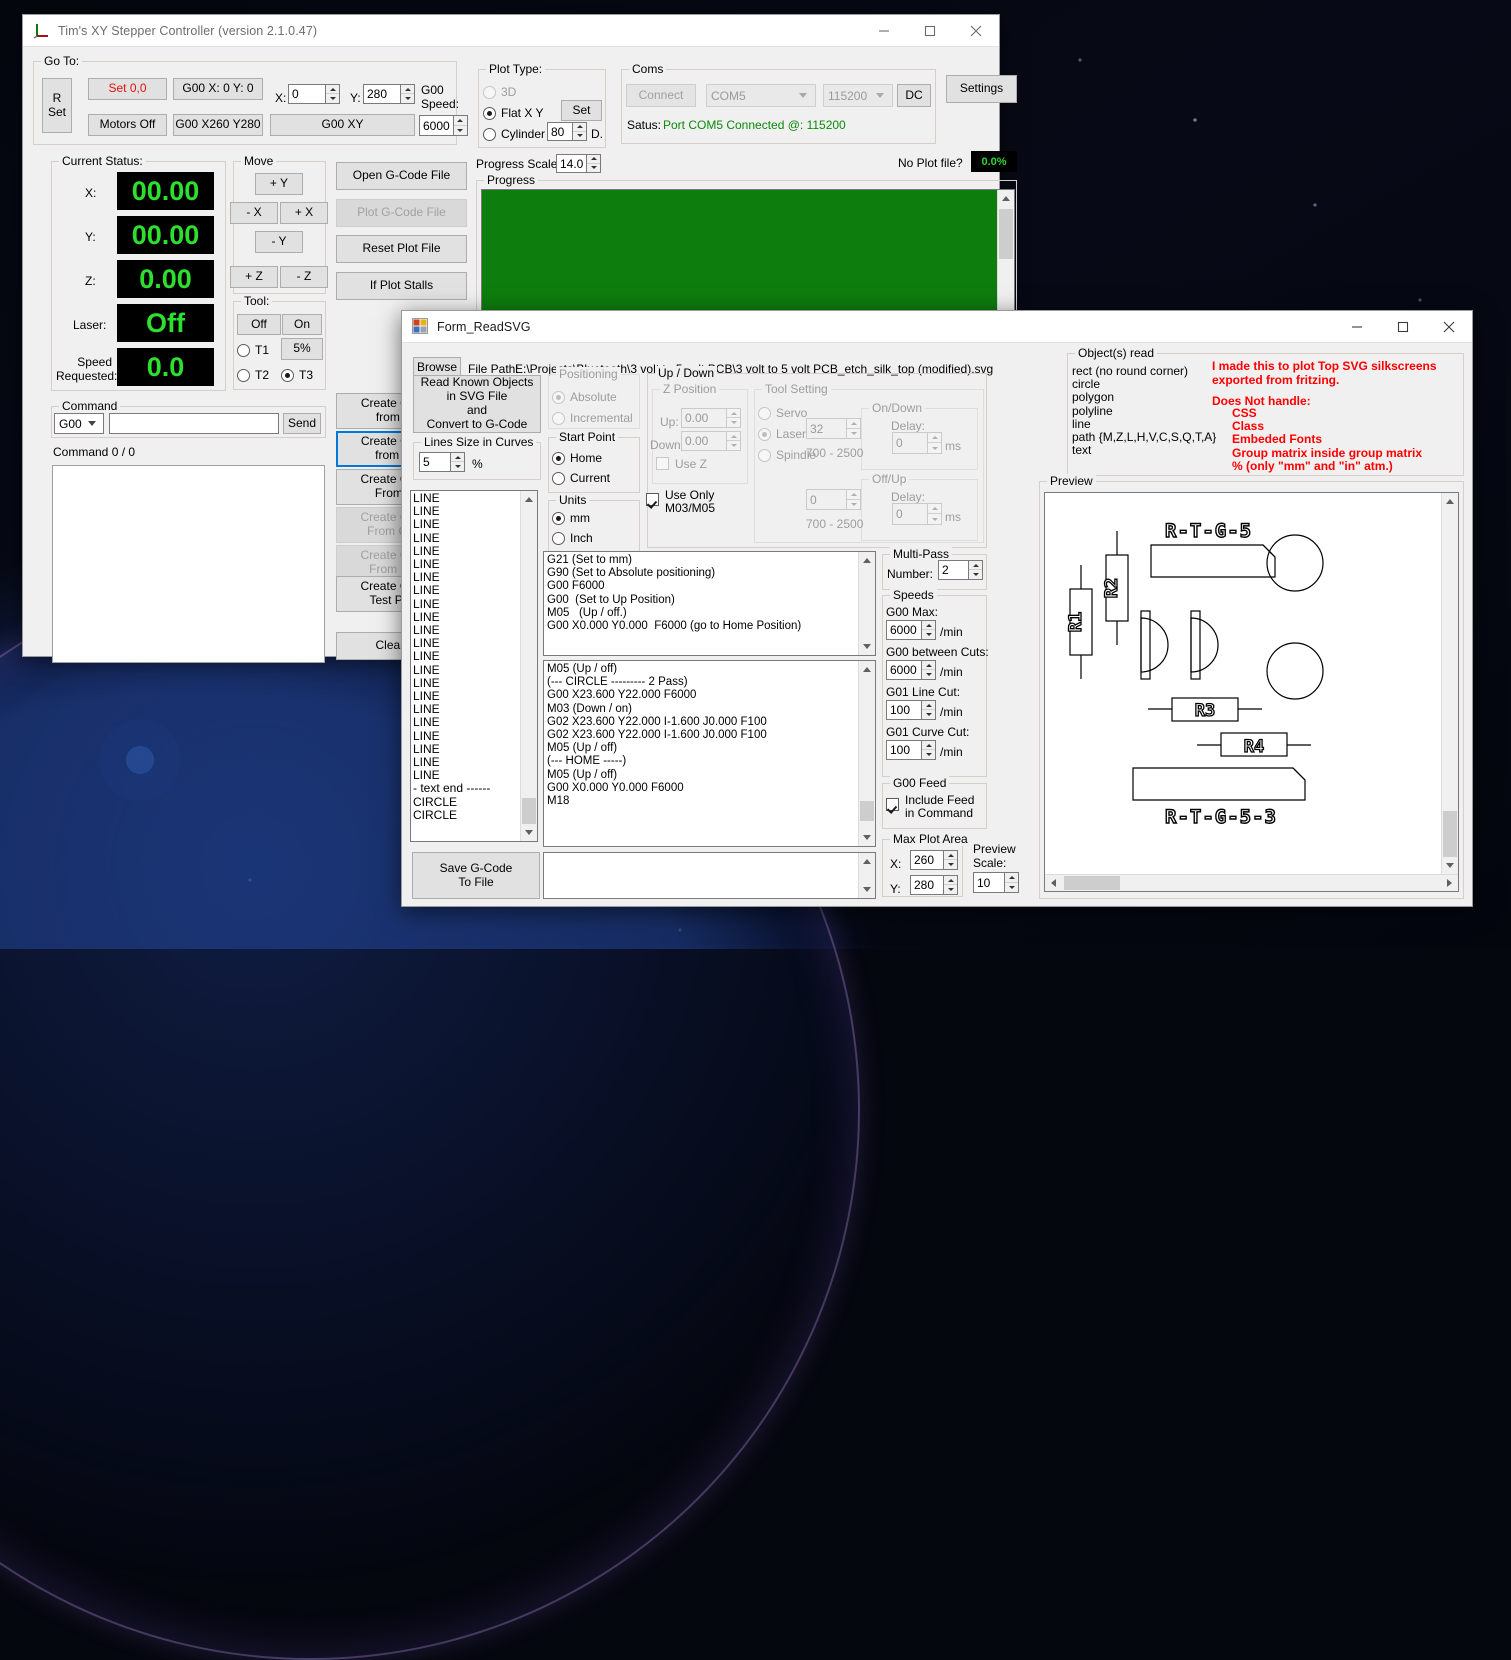 Image resolution: width=1511 pixels, height=1660 pixels. I want to click on g01-line-cut-value: 100, so click(903, 710).